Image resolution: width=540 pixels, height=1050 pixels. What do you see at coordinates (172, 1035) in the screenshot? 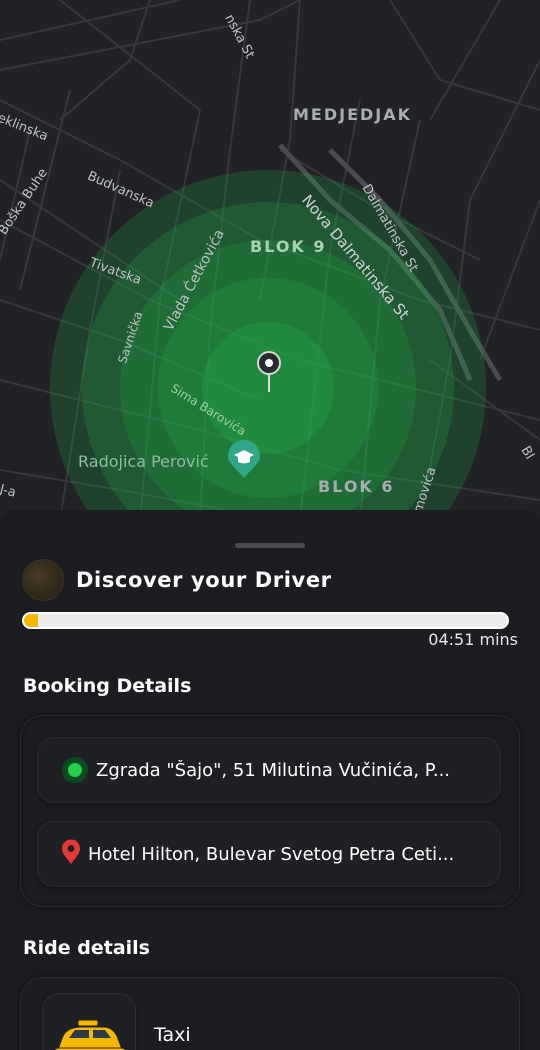
I see `ride-type-label: Taxi` at bounding box center [172, 1035].